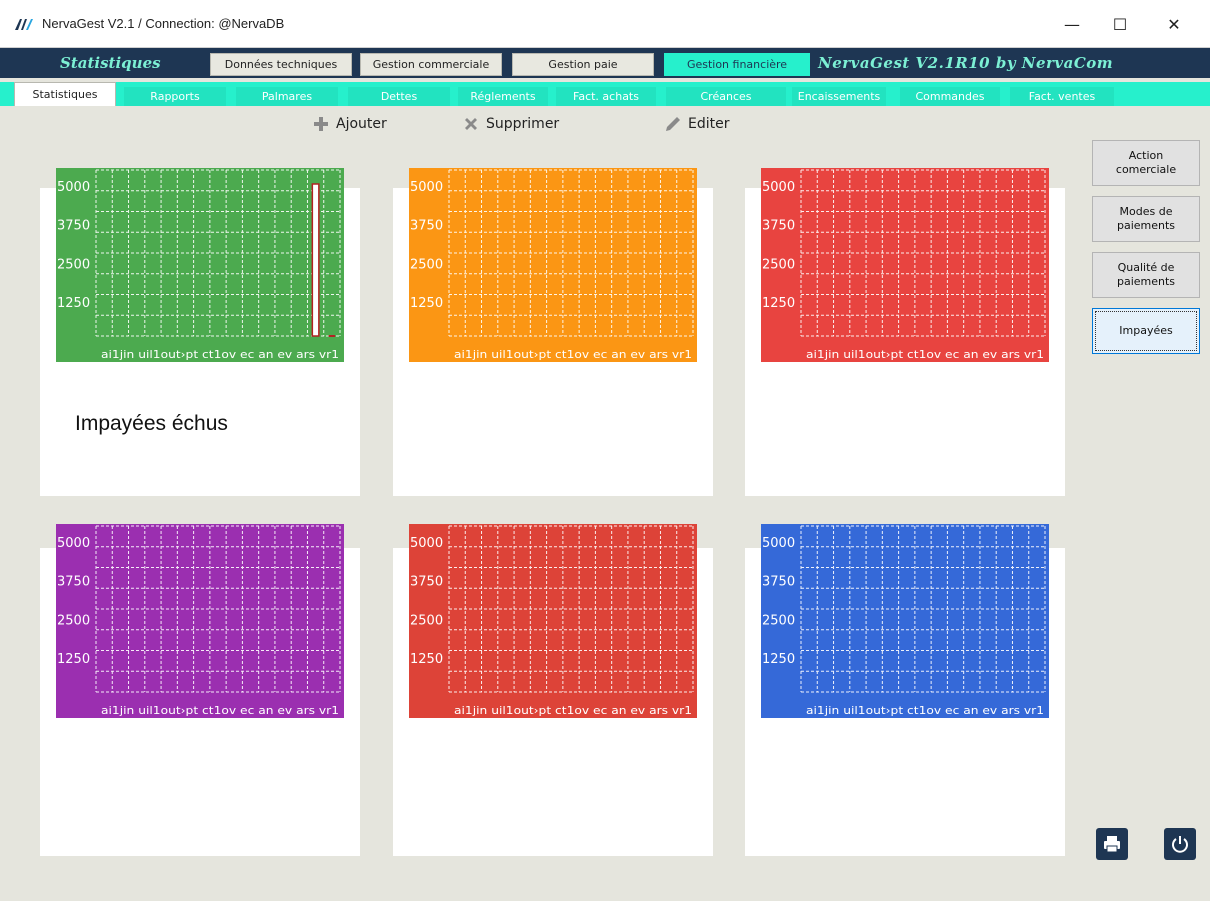 The width and height of the screenshot is (1210, 901). Describe the element at coordinates (65, 94) in the screenshot. I see `subtab-statistiques: Statistiques` at that location.